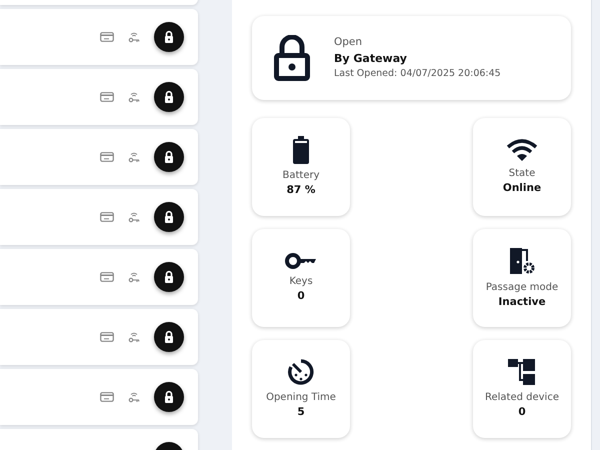  I want to click on tile-value: 87 %, so click(301, 190).